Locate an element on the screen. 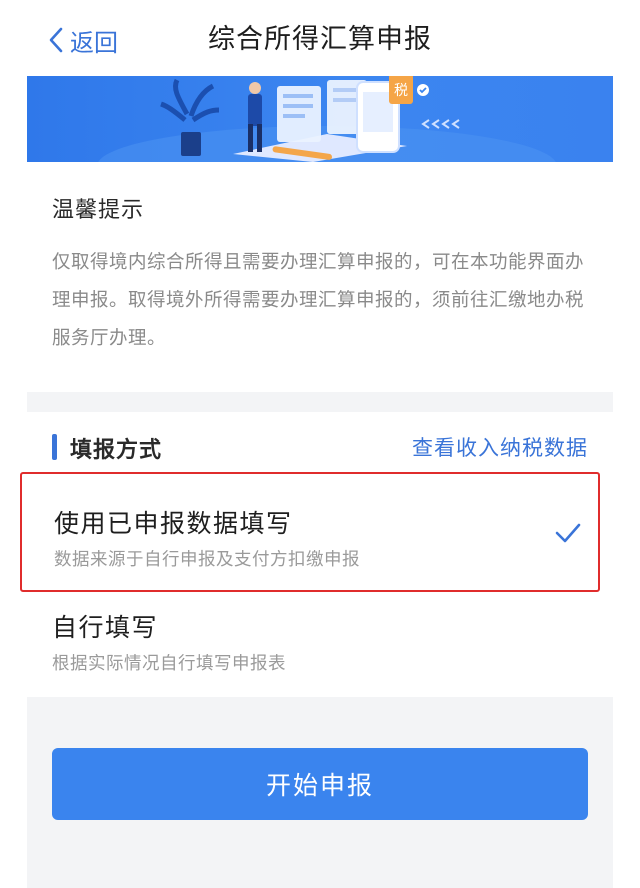  svg-text: 税 is located at coordinates (401, 91).